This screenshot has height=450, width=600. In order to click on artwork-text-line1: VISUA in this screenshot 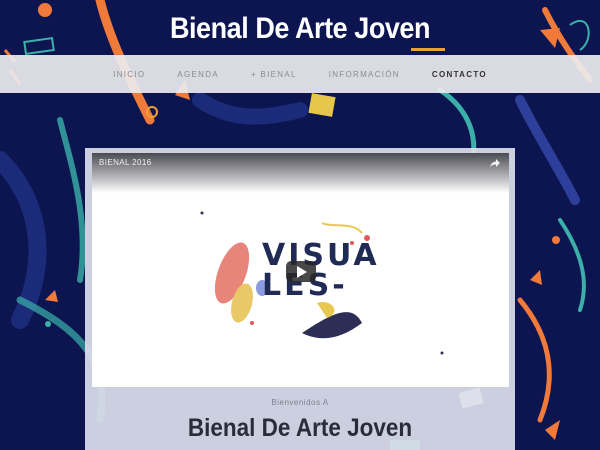, I will do `click(321, 255)`.